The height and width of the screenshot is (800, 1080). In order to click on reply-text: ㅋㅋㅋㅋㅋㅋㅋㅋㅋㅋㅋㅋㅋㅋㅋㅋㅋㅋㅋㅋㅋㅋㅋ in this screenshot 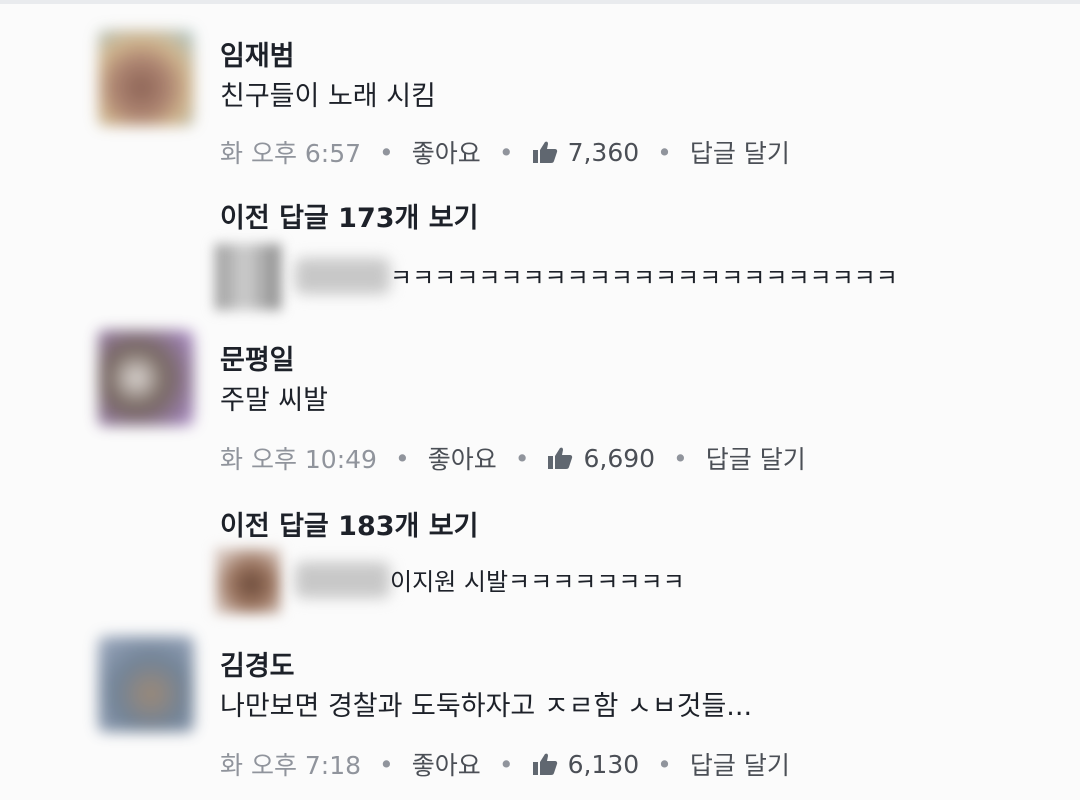, I will do `click(644, 278)`.